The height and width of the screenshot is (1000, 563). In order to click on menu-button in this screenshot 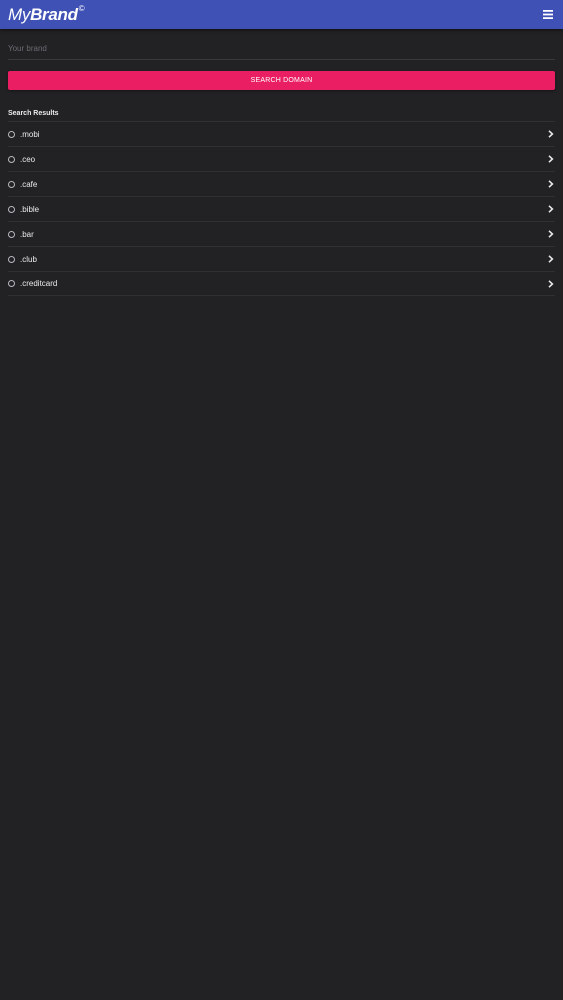, I will do `click(548, 15)`.